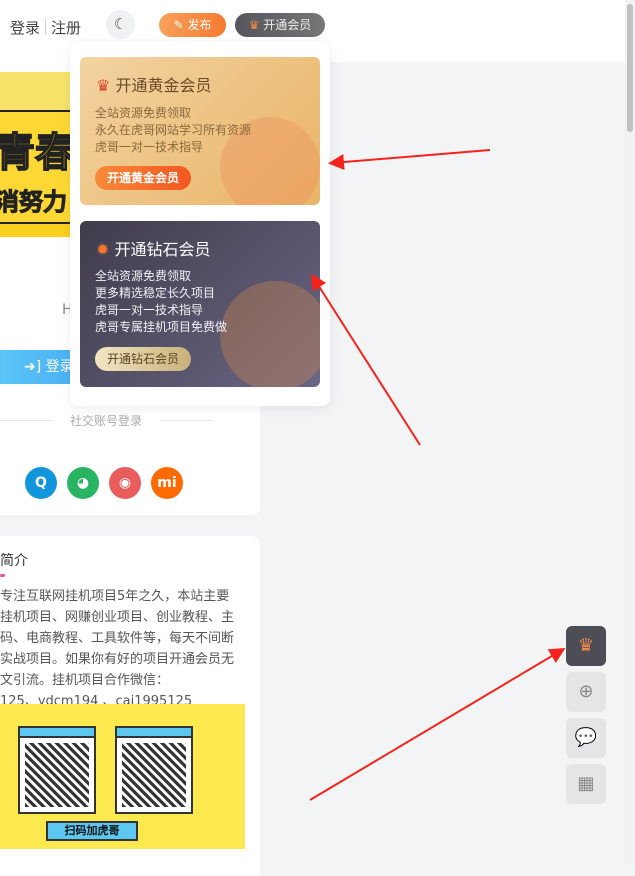  What do you see at coordinates (437, 724) in the screenshot?
I see `arrow-to-float-vip` at bounding box center [437, 724].